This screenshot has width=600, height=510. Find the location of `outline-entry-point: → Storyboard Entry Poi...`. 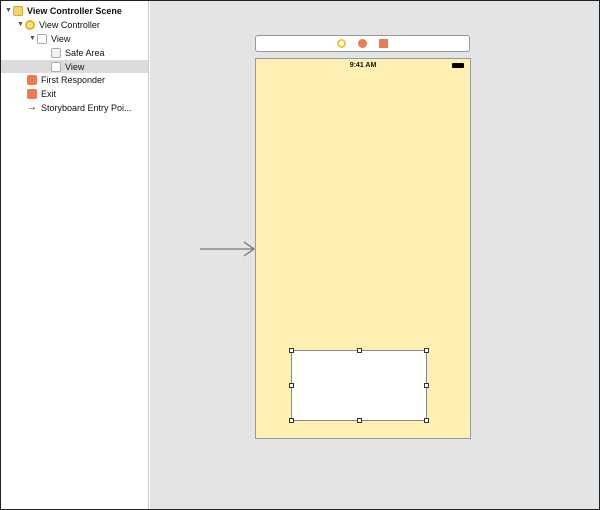

outline-entry-point: → Storyboard Entry Poi... is located at coordinates (74, 107).